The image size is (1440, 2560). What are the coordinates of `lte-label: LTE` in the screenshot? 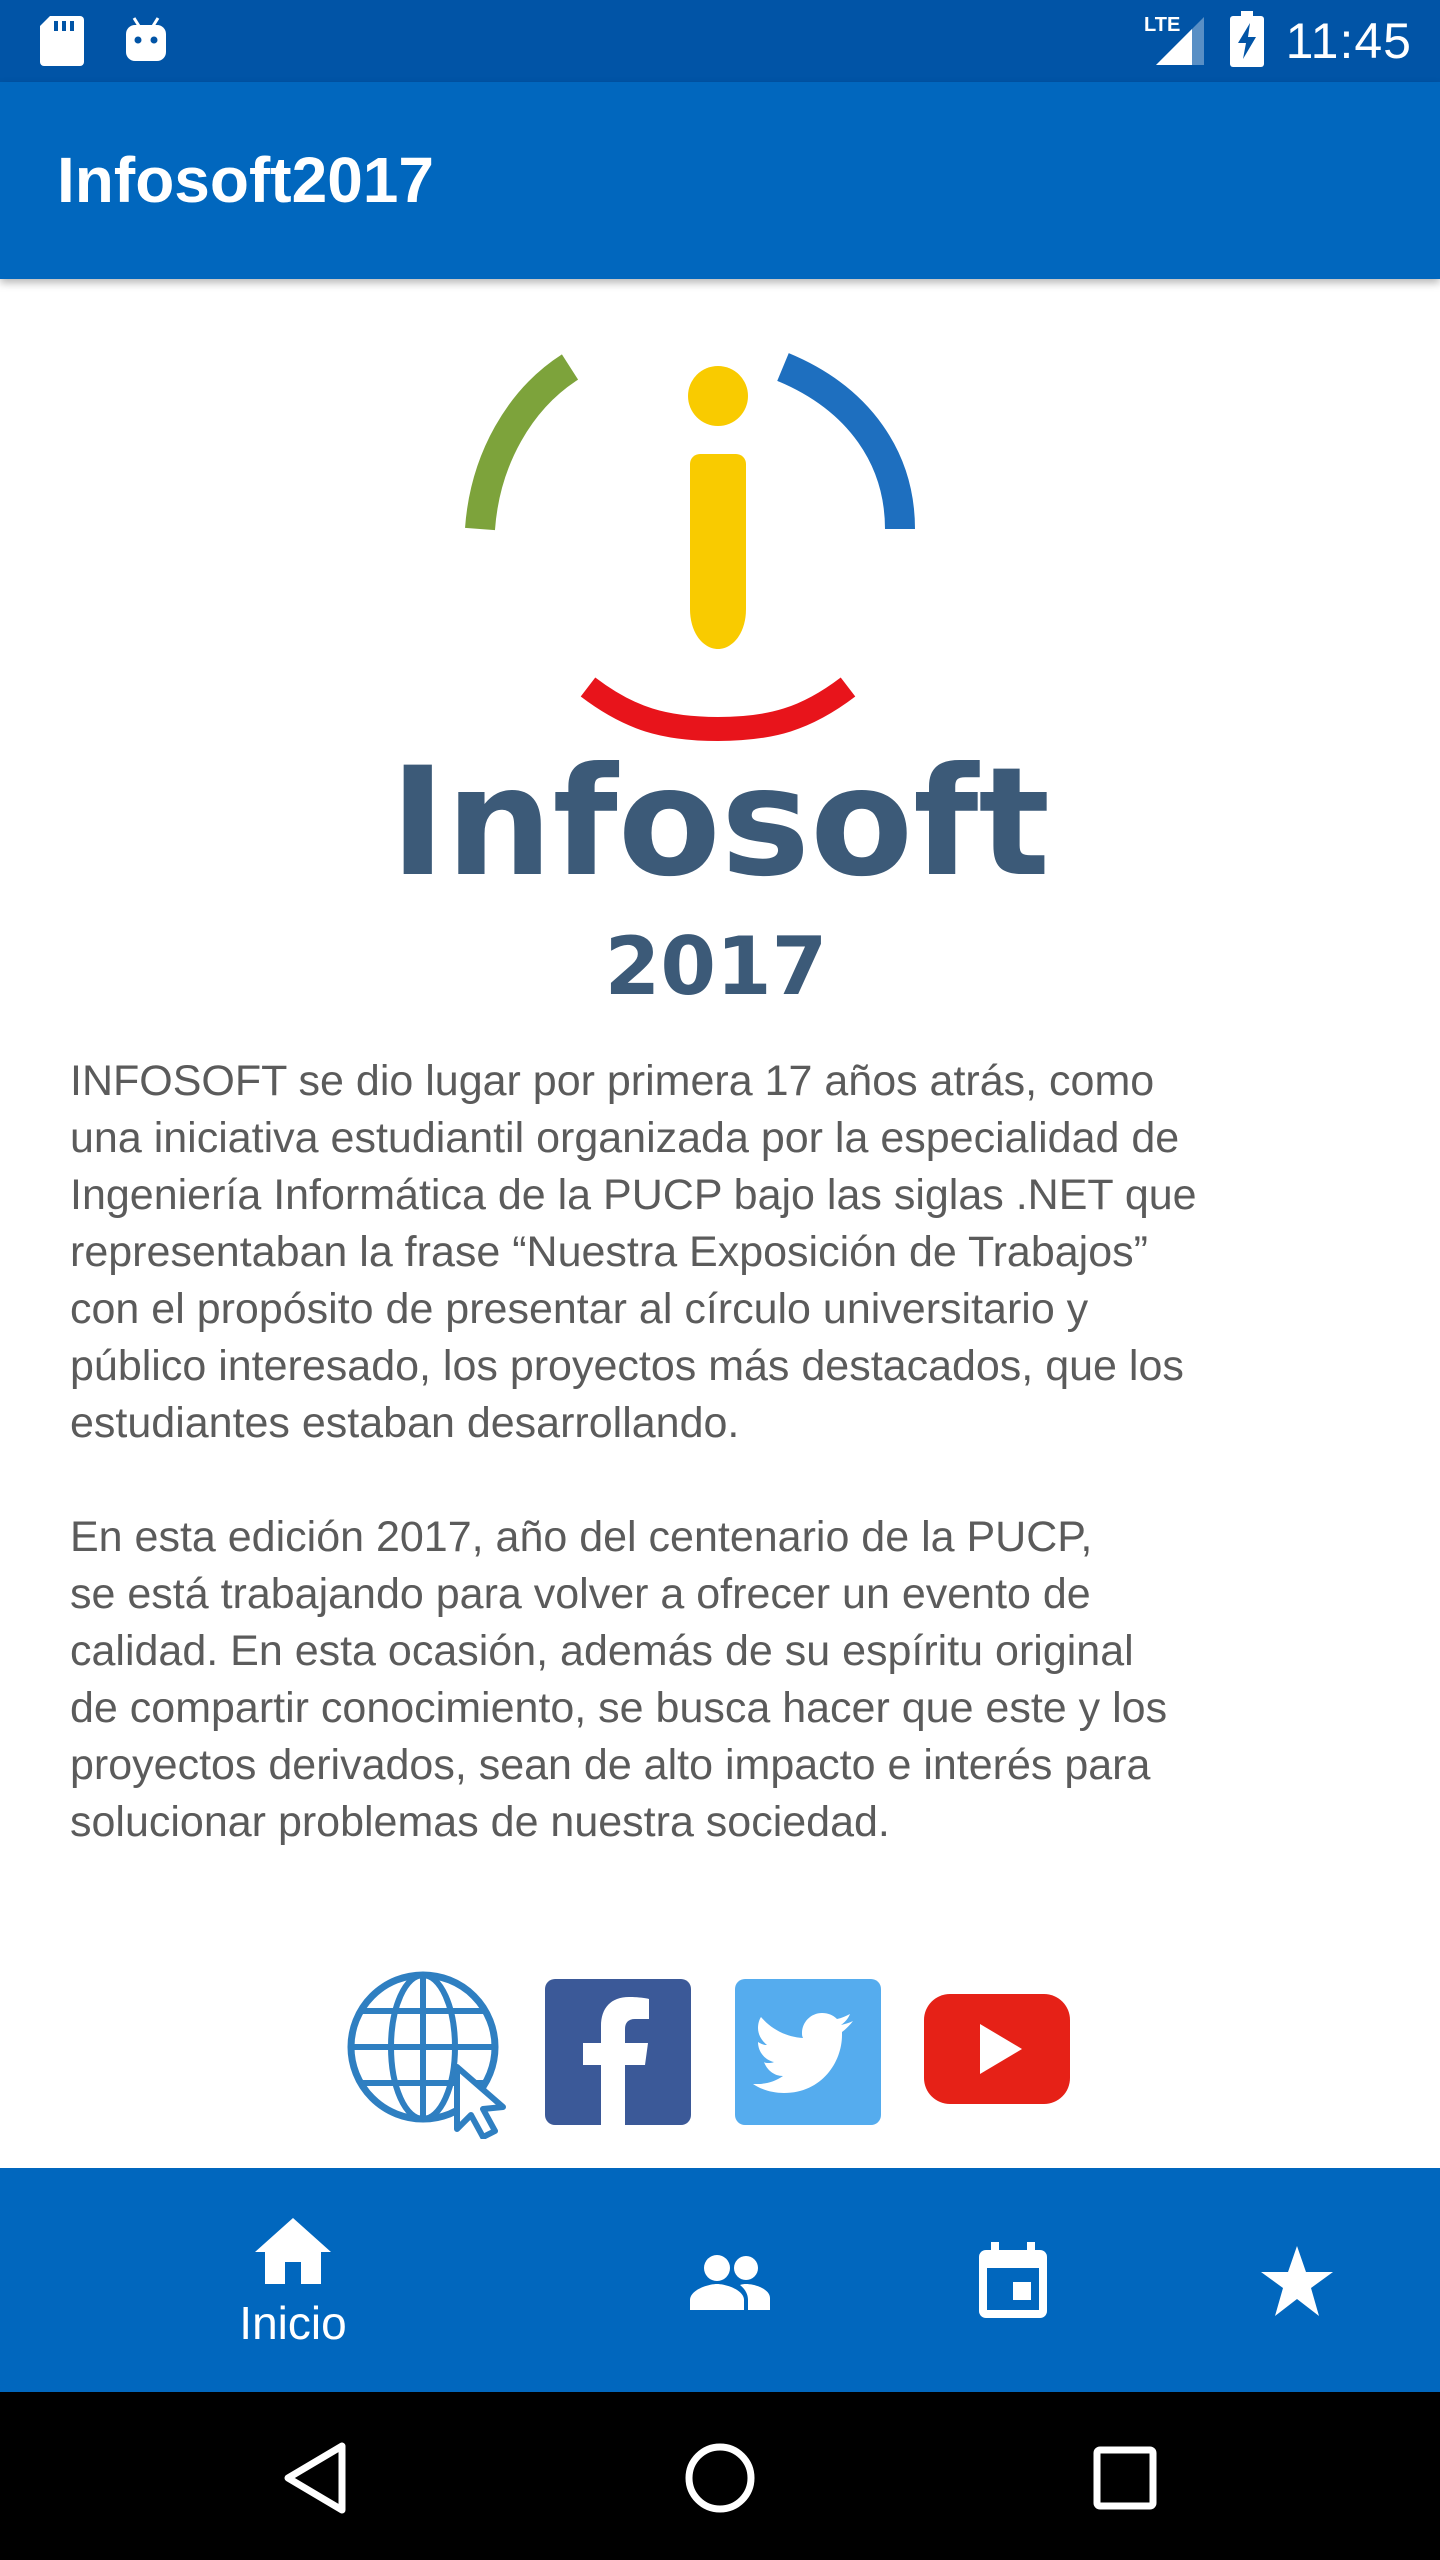 It's located at (1162, 25).